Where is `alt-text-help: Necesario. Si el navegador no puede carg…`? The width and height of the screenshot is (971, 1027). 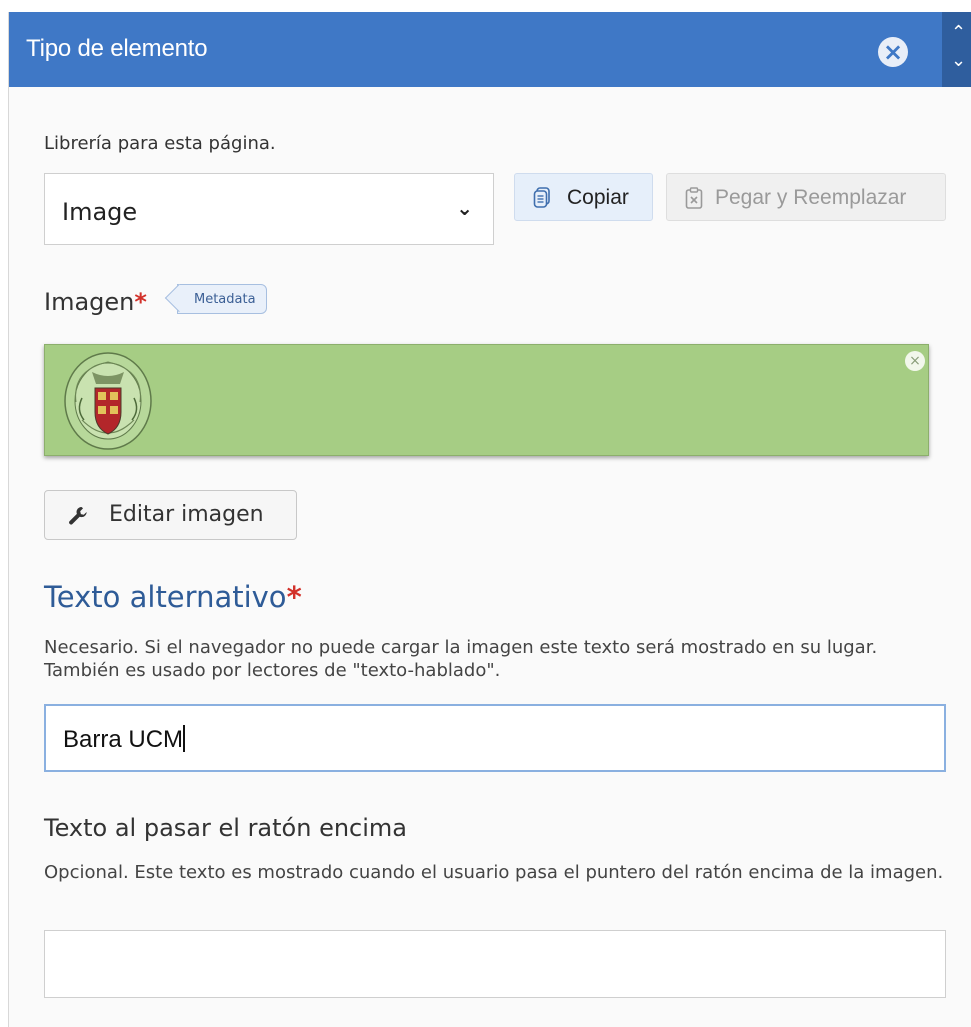 alt-text-help: Necesario. Si el navegador no puede carg… is located at coordinates (461, 659).